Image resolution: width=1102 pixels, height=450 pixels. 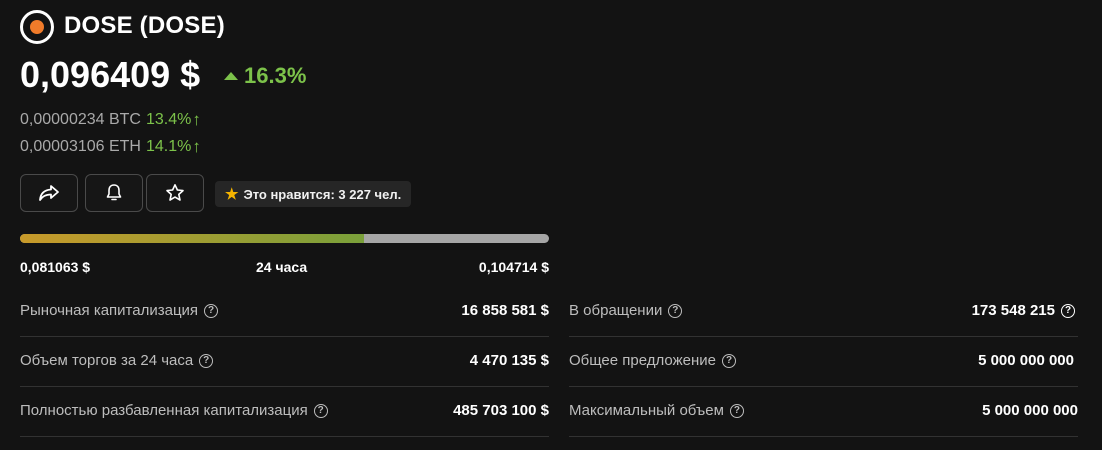 What do you see at coordinates (652, 360) in the screenshot?
I see `stat-label-total-supply: Общее предложение?` at bounding box center [652, 360].